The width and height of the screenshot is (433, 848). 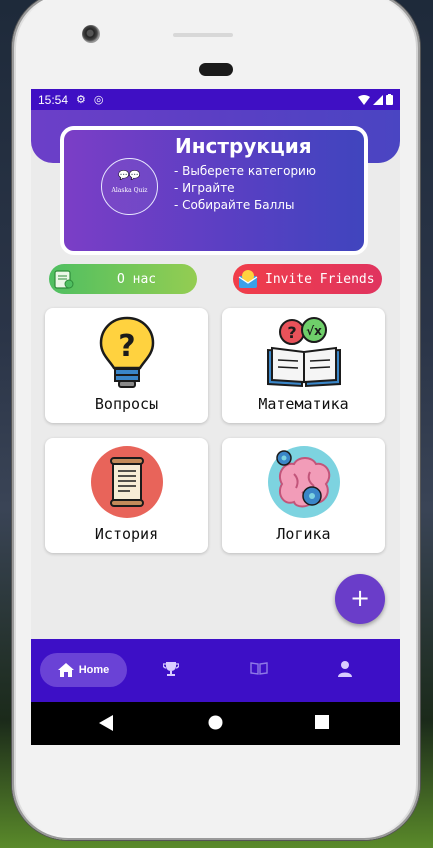 I want to click on book-icon, so click(x=259, y=668).